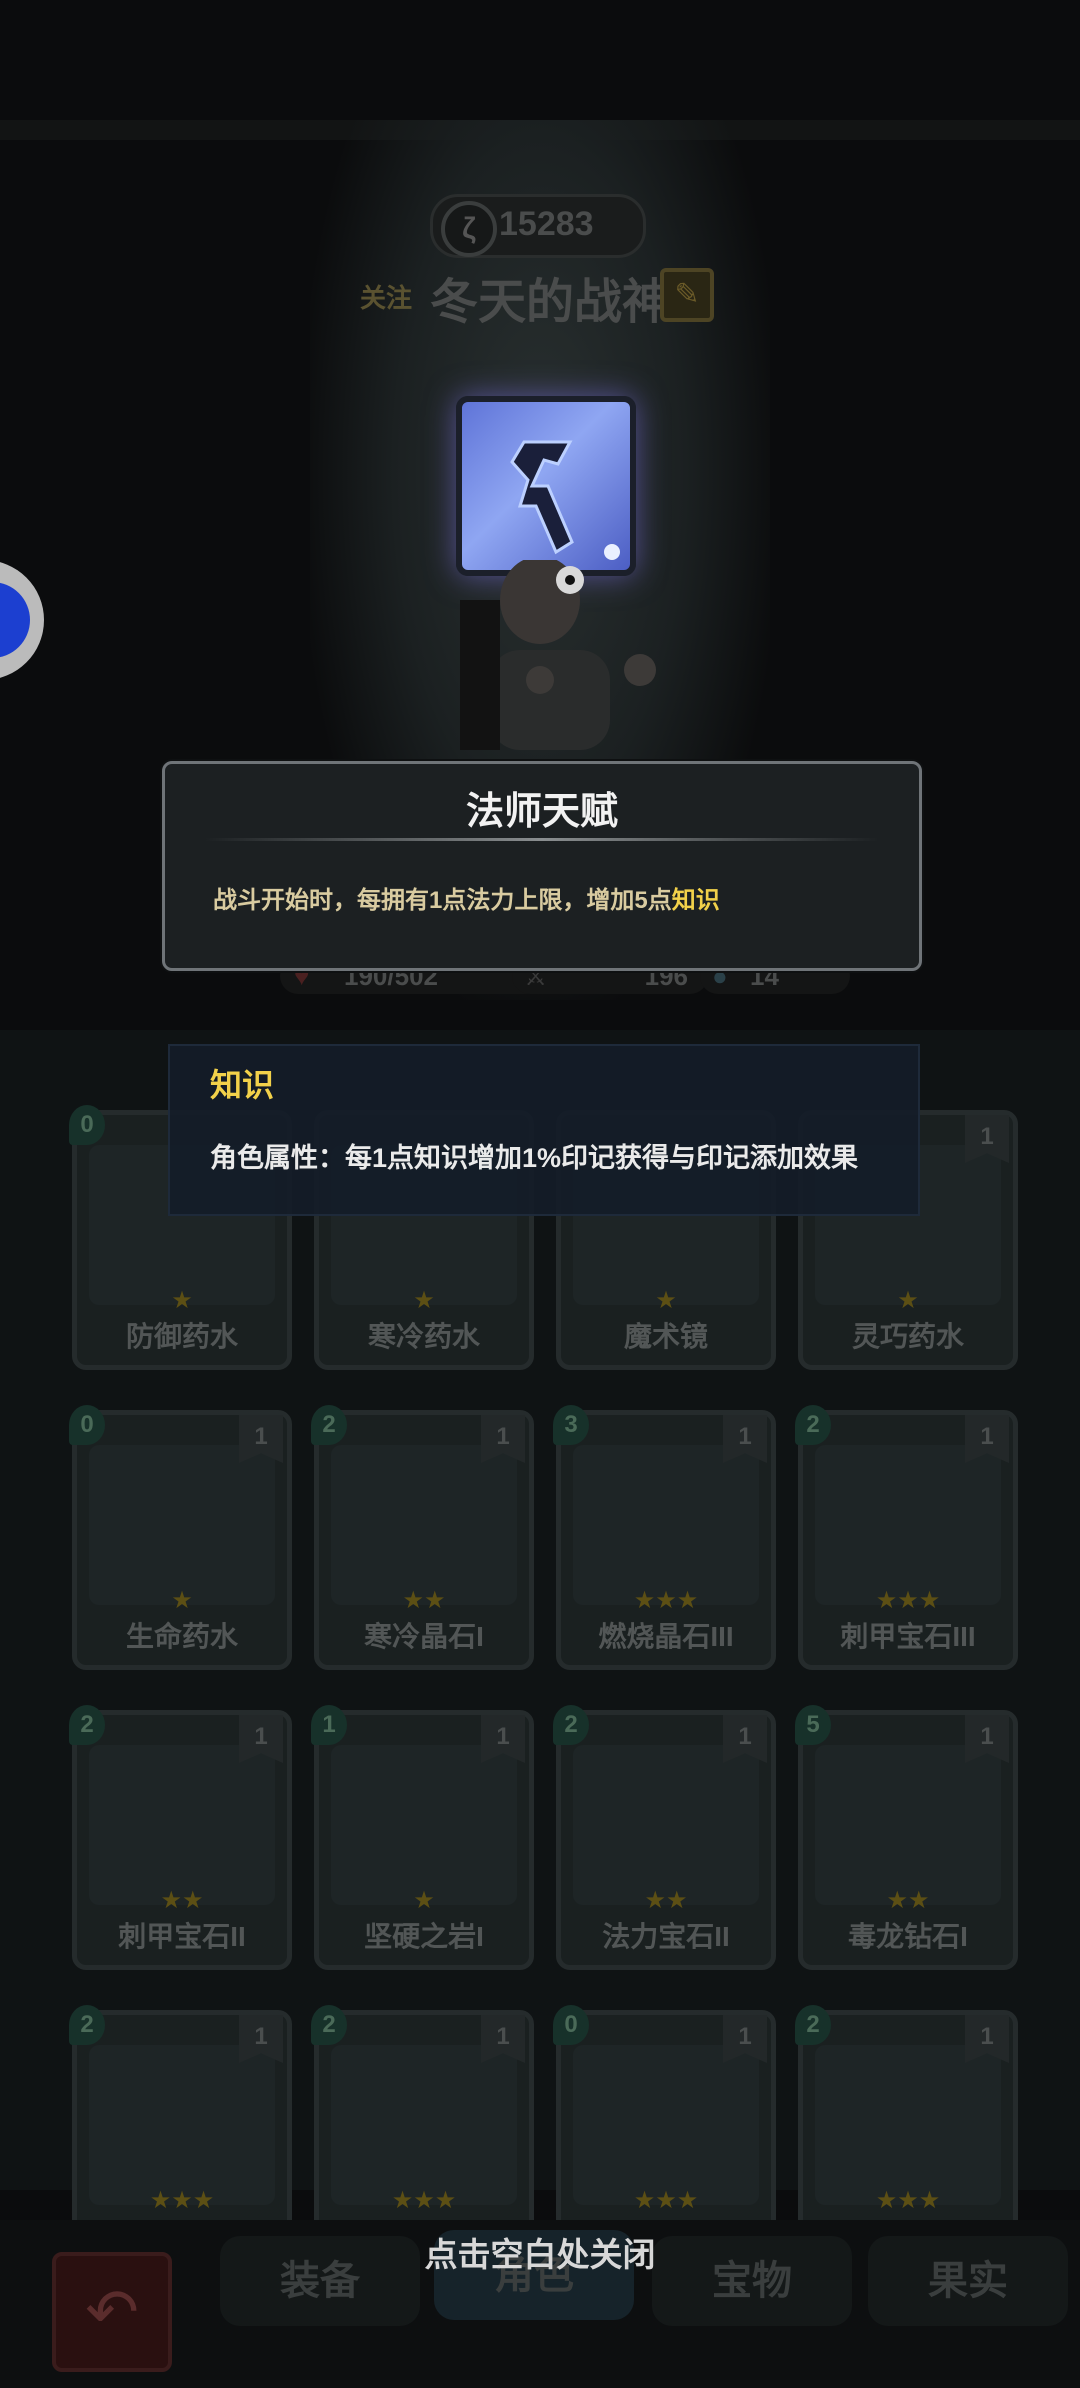 The image size is (1080, 2388). I want to click on item-card: ★★ 法力宝石II 2 1, so click(664, 1837).